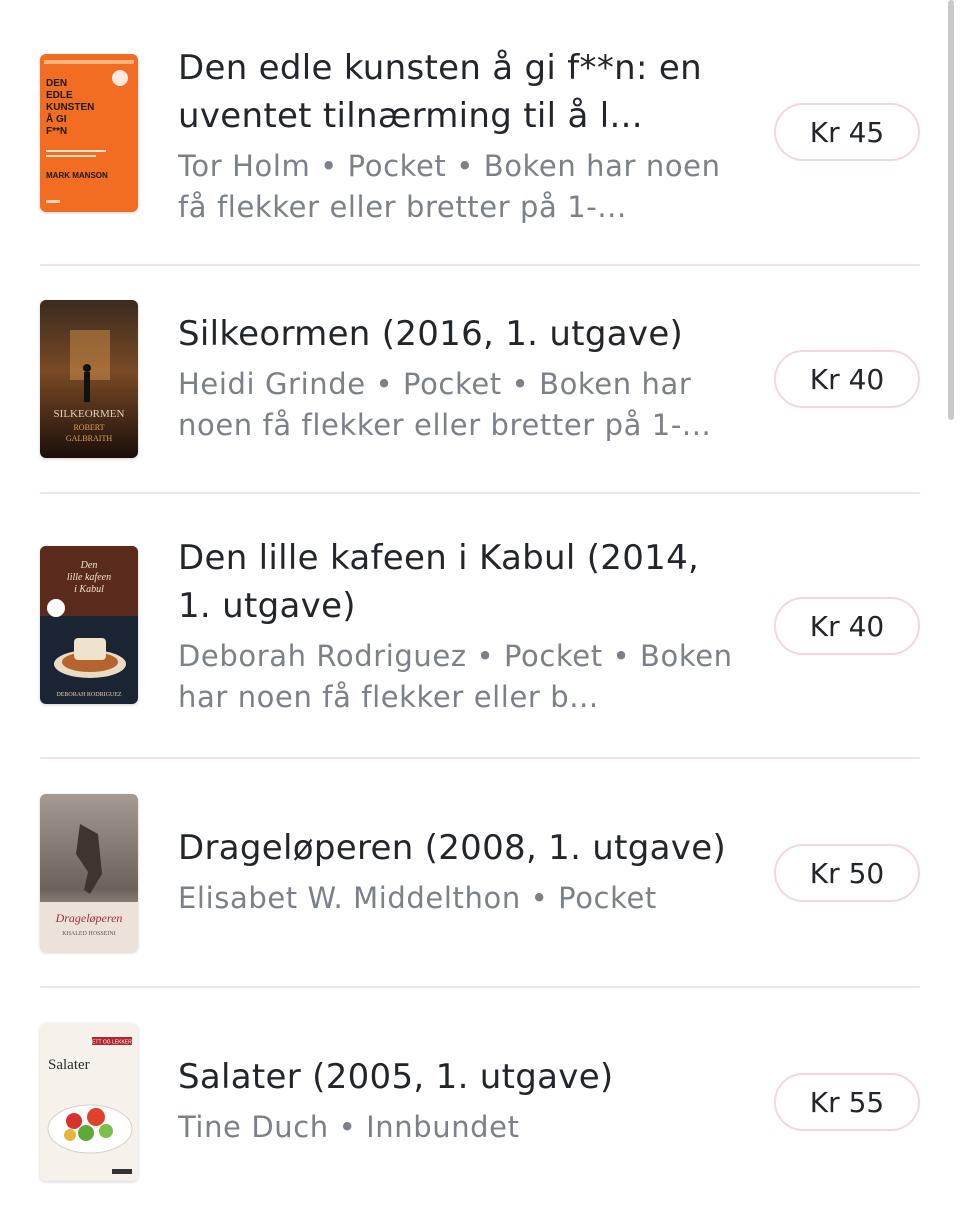  What do you see at coordinates (847, 873) in the screenshot?
I see `price-button: Kr 50` at bounding box center [847, 873].